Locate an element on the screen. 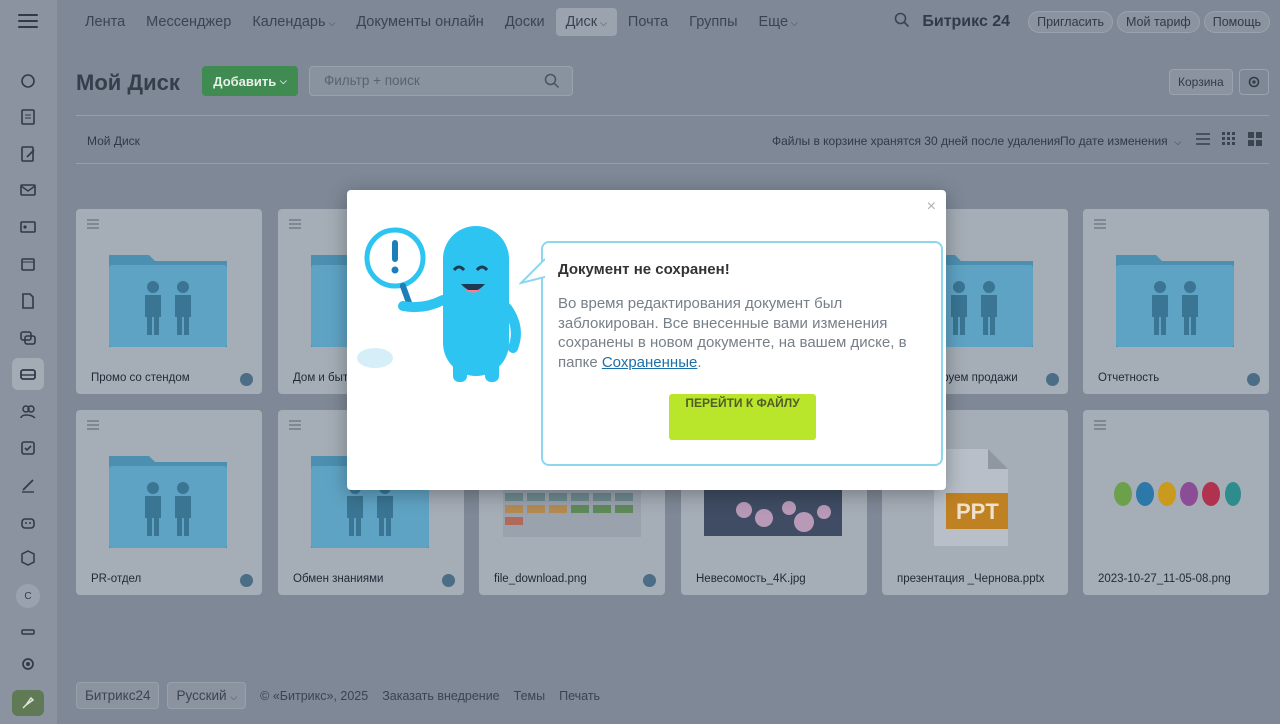  chat-icon is located at coordinates (28, 338).